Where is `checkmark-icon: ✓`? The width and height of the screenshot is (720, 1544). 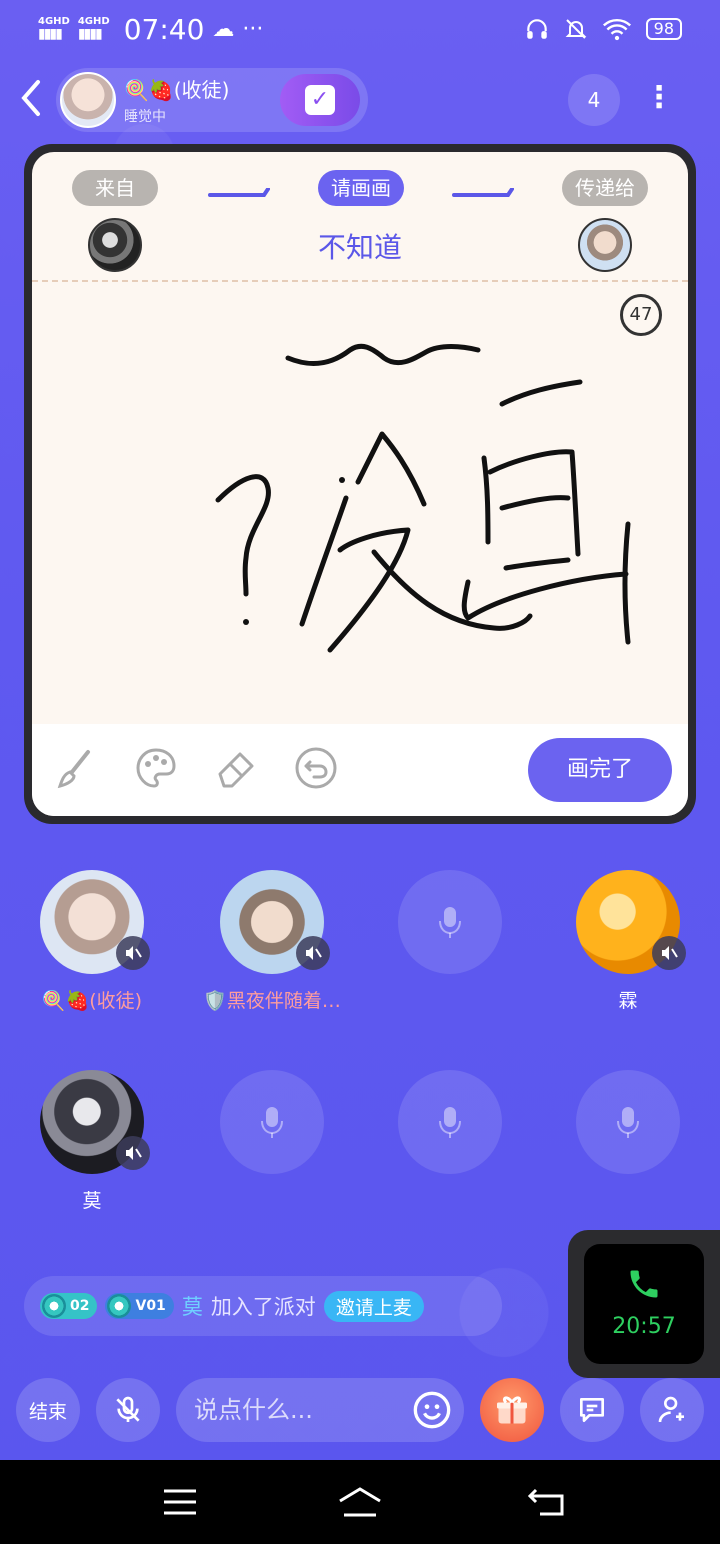 checkmark-icon: ✓ is located at coordinates (320, 100).